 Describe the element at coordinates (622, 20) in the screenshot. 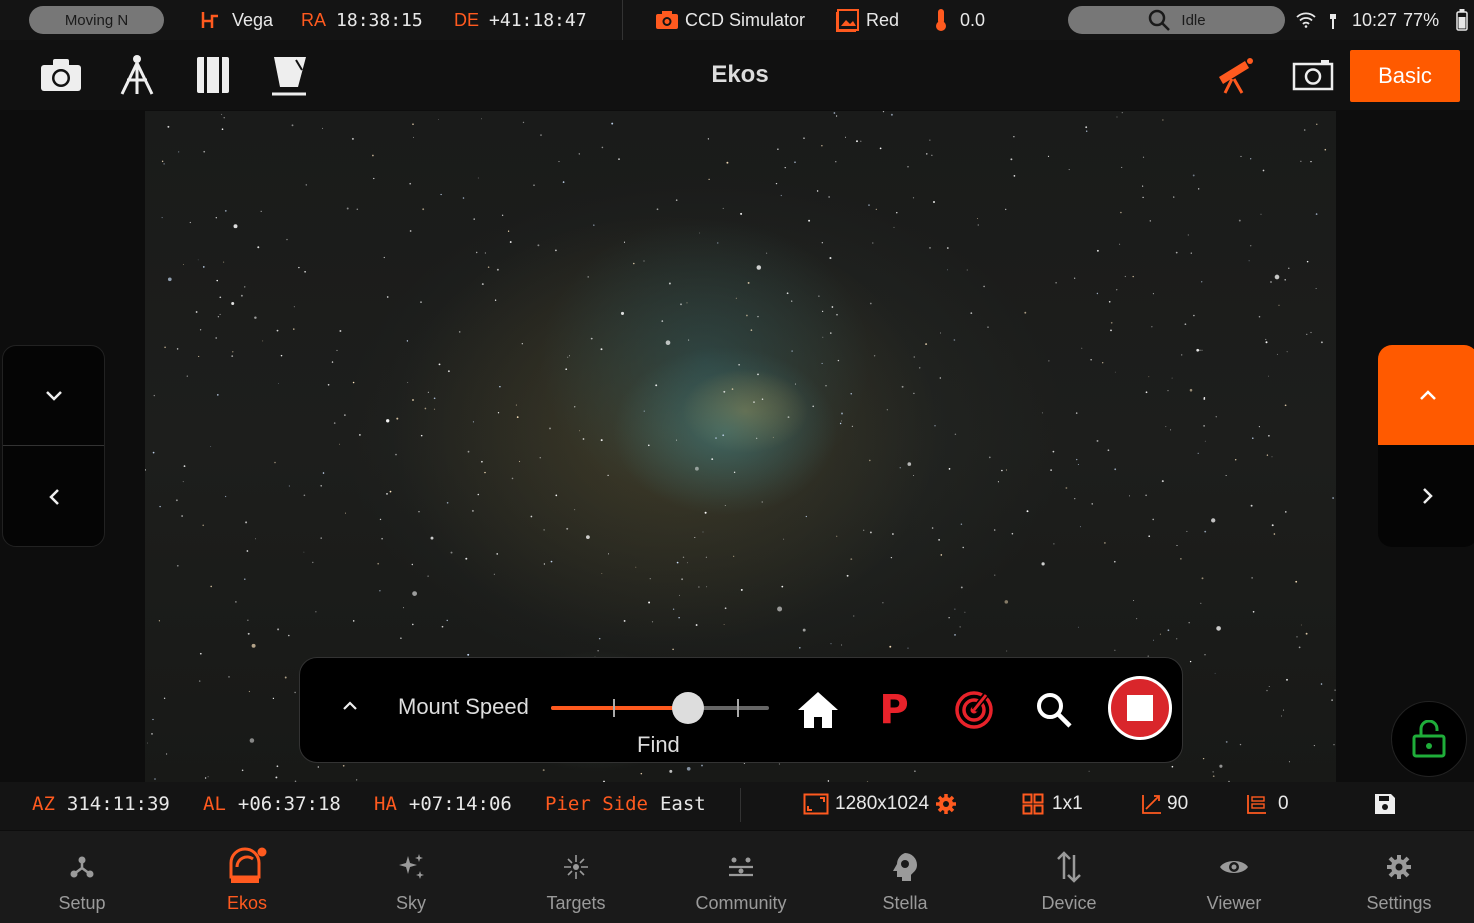

I see `status-divider` at that location.